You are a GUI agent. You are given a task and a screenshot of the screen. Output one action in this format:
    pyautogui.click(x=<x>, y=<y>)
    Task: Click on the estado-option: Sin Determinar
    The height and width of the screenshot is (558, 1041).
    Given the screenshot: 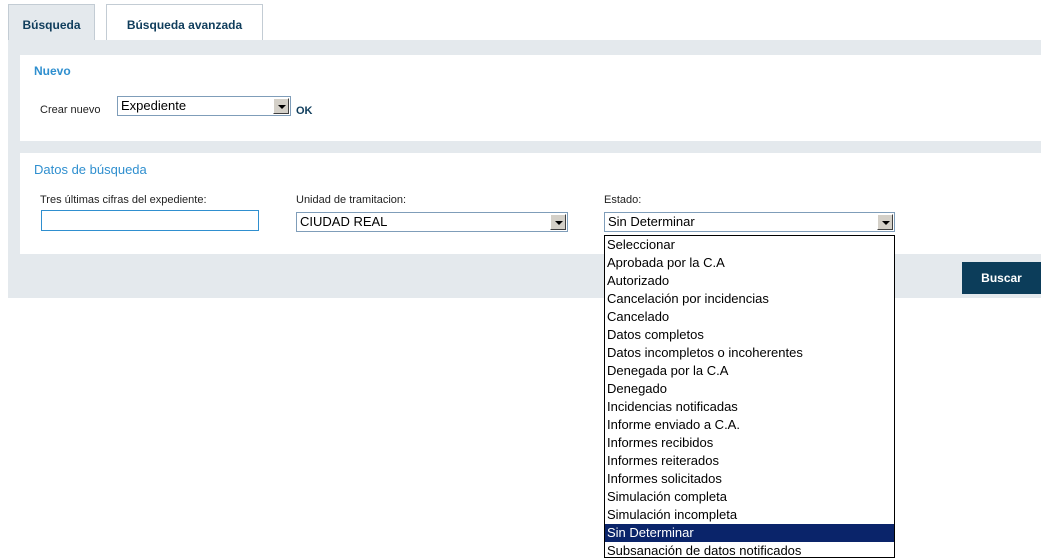 What is the action you would take?
    pyautogui.click(x=749, y=533)
    